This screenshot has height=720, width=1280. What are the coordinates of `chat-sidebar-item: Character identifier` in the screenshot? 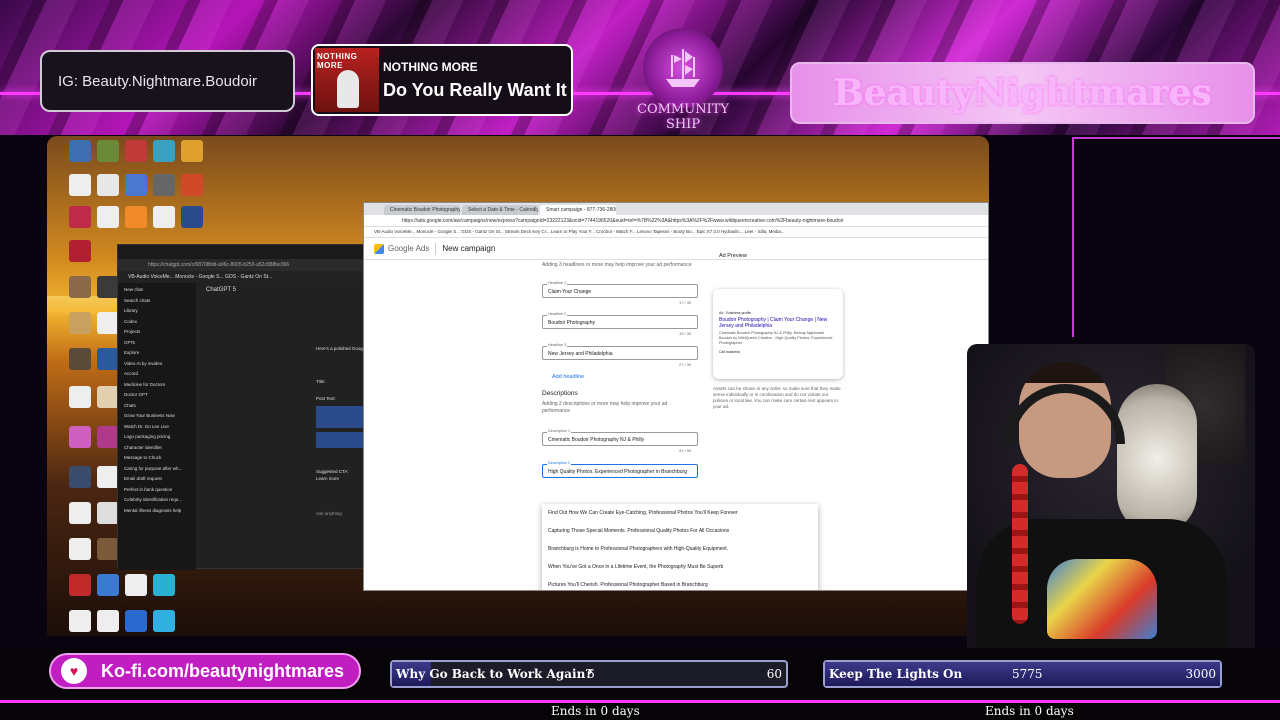 It's located at (157, 447).